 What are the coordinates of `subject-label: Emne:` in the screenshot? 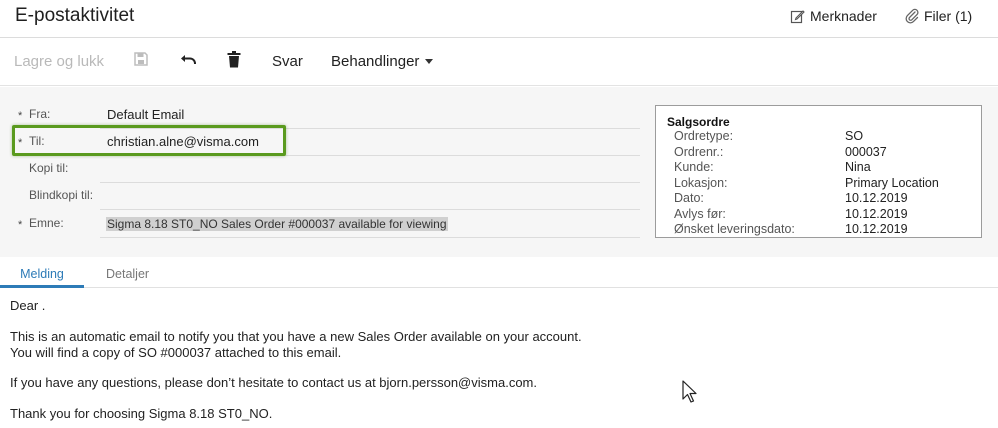 It's located at (46, 223).